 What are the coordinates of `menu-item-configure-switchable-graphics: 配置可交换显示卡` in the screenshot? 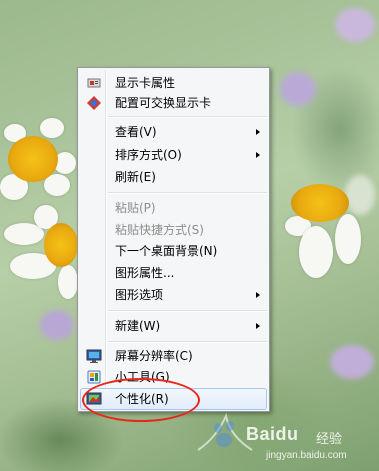 It's located at (173, 103).